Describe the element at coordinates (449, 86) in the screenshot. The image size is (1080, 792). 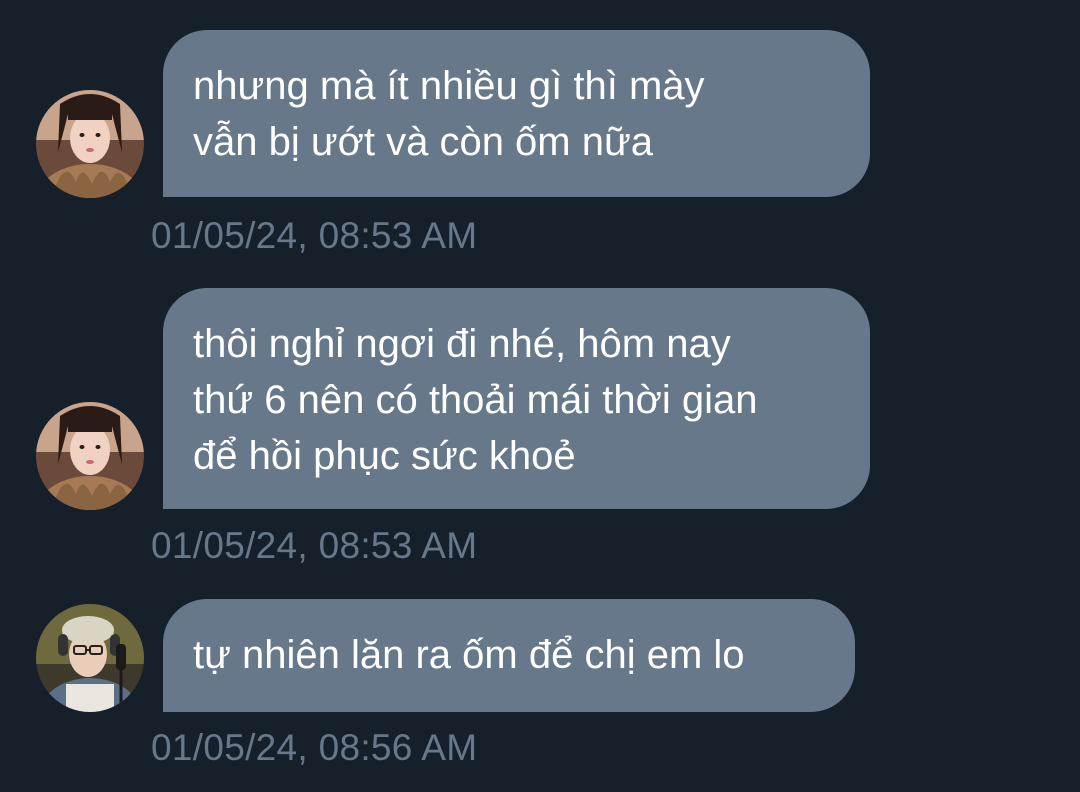
I see `message-text-line: nhưng mà ít nhiều gì thì mày` at that location.